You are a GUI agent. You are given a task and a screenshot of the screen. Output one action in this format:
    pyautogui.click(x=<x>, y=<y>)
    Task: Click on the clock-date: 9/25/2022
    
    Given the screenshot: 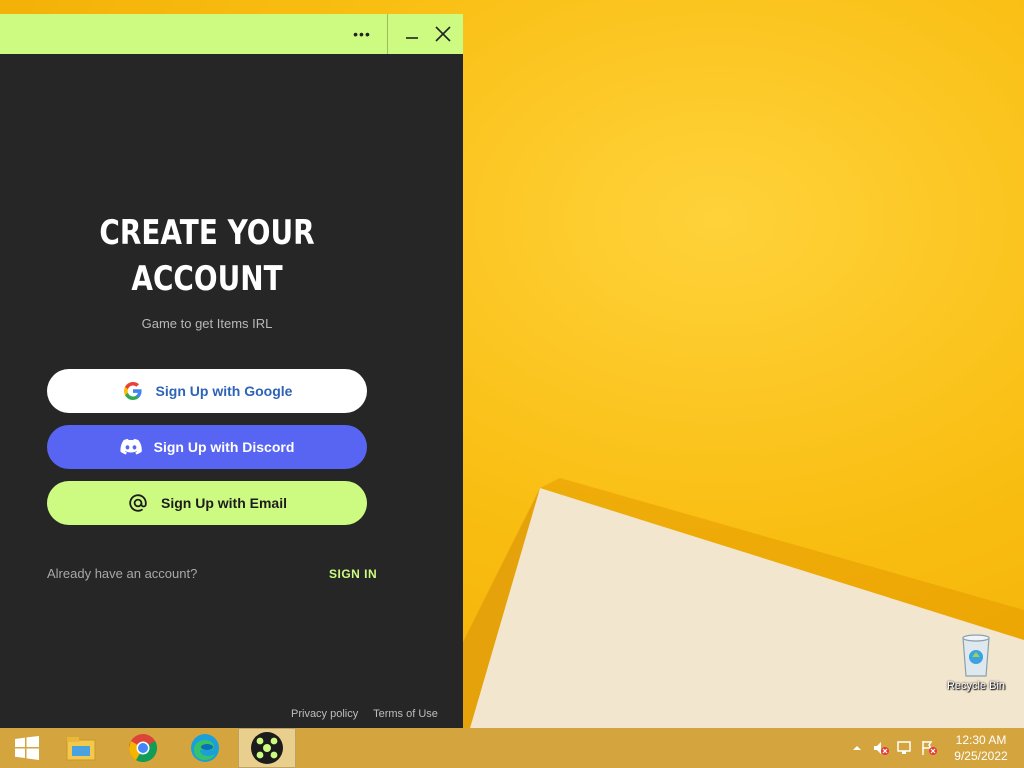 What is the action you would take?
    pyautogui.click(x=981, y=756)
    